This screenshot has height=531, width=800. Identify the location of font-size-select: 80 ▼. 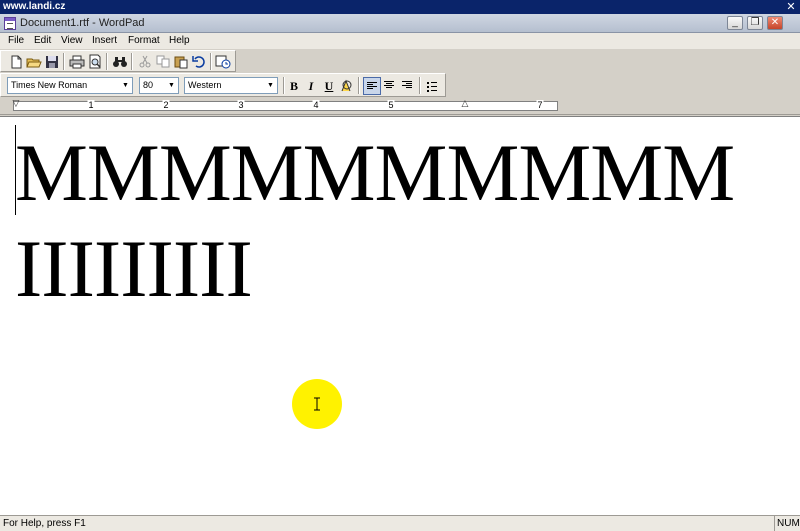
(159, 85).